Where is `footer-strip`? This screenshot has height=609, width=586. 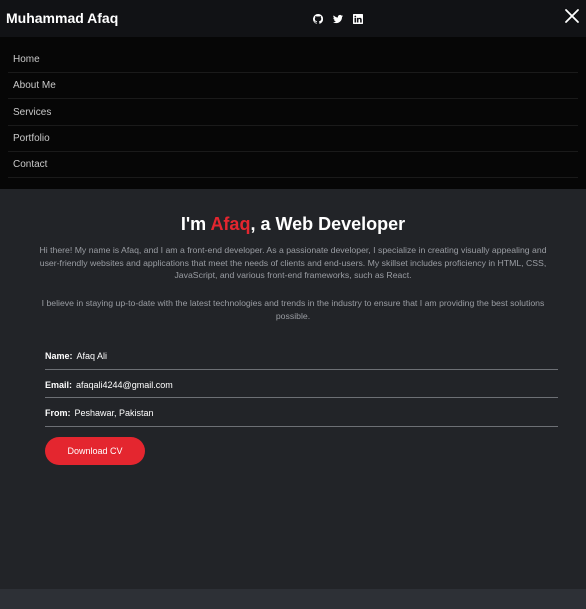
footer-strip is located at coordinates (293, 599).